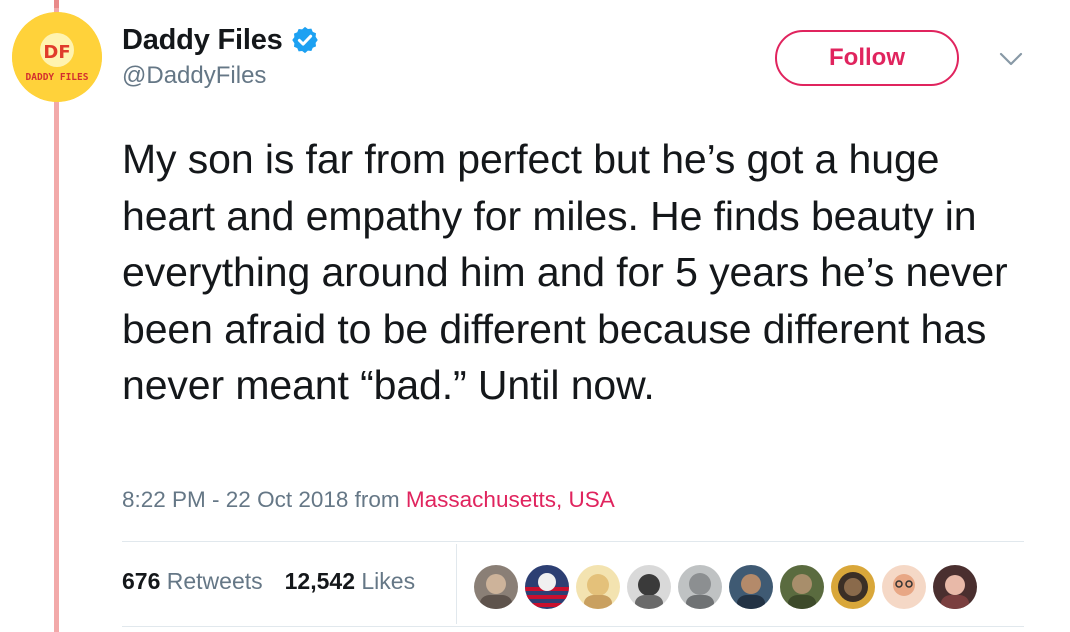 This screenshot has height=632, width=1070. What do you see at coordinates (221, 76) in the screenshot?
I see `author-handle: @DaddyFiles` at bounding box center [221, 76].